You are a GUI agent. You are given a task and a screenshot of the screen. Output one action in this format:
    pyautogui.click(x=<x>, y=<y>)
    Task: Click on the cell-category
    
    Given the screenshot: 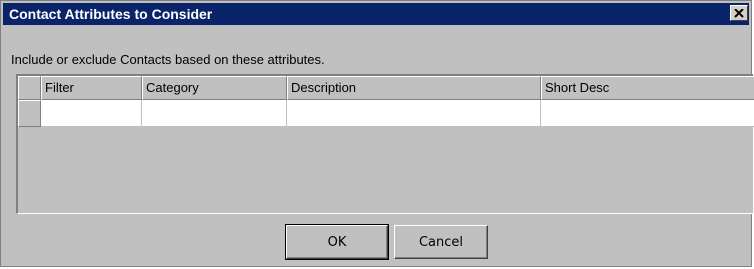 What is the action you would take?
    pyautogui.click(x=214, y=113)
    